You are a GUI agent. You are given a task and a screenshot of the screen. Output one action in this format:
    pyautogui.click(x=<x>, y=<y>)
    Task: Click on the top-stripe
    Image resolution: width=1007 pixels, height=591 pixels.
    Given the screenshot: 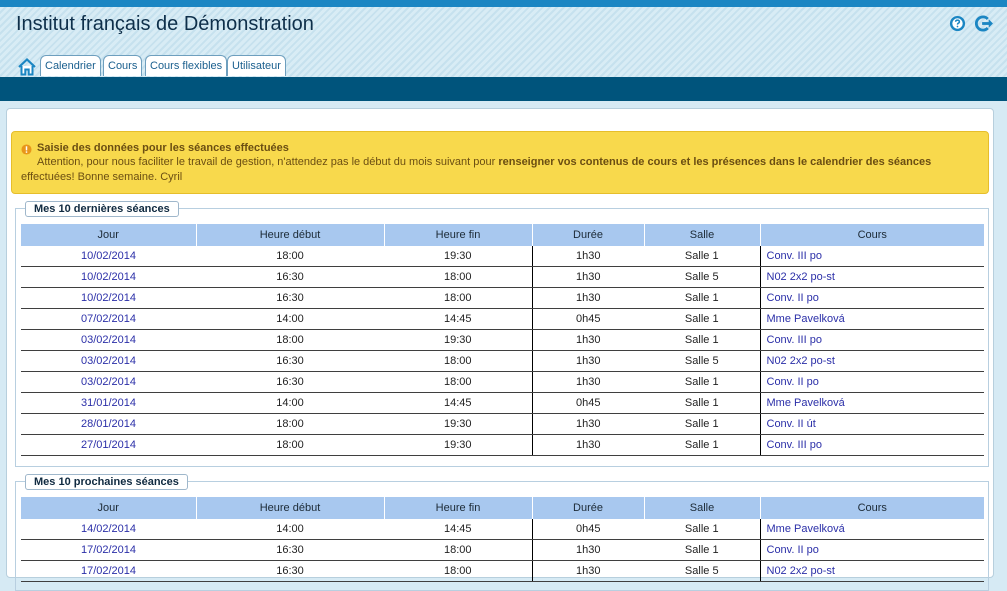 What is the action you would take?
    pyautogui.click(x=503, y=3)
    